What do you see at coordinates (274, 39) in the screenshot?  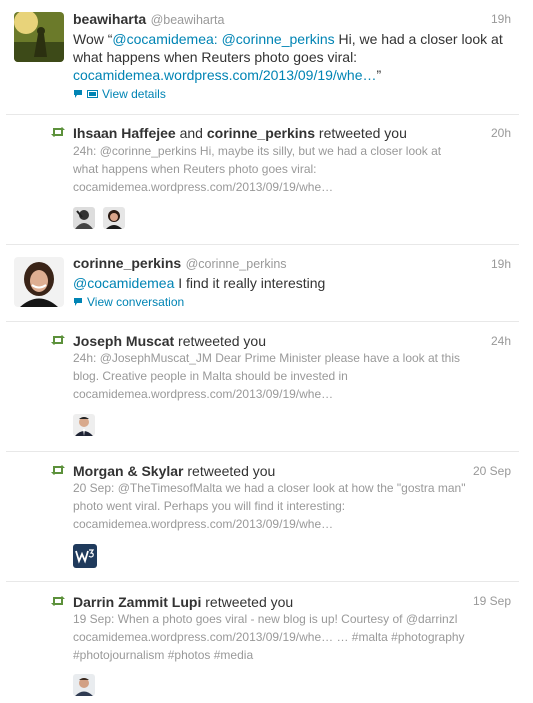 I see `mention-link: : @corinne_perkins` at bounding box center [274, 39].